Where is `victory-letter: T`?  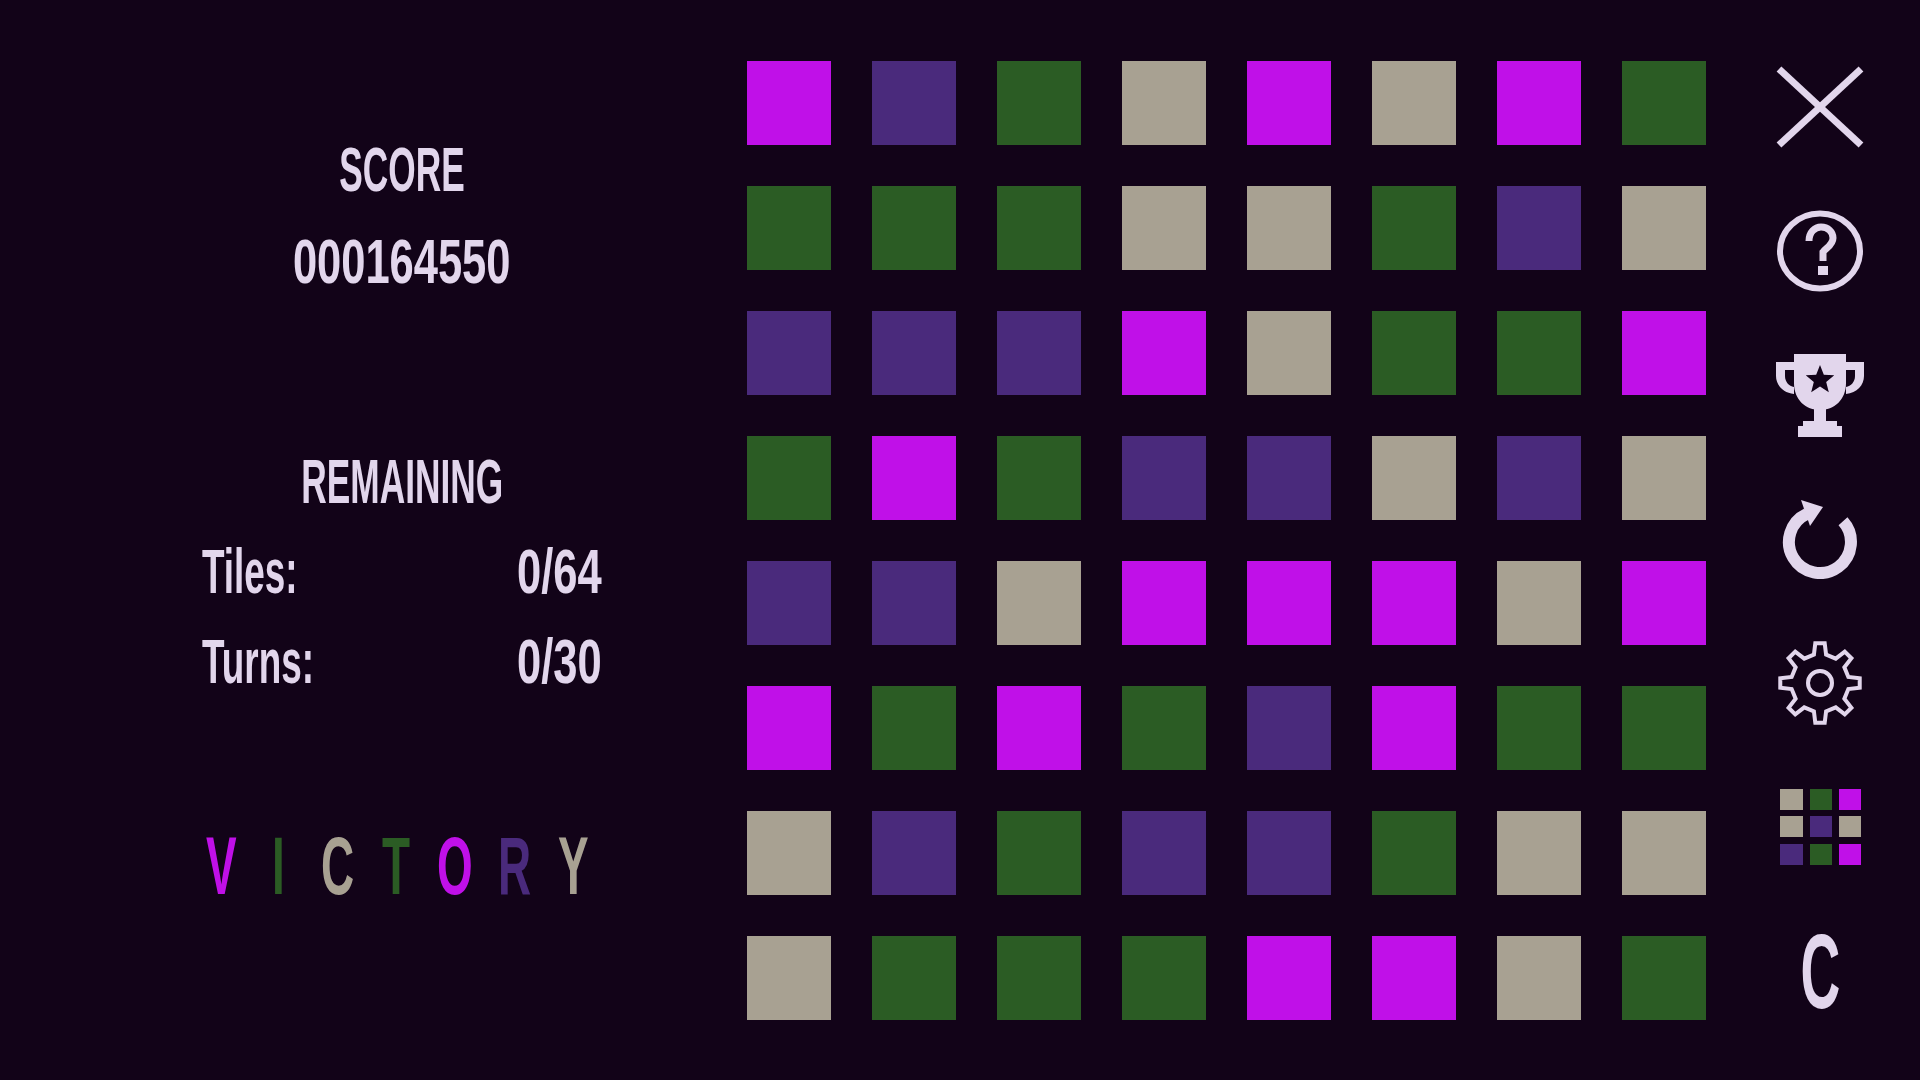
victory-letter: T is located at coordinates (395, 866).